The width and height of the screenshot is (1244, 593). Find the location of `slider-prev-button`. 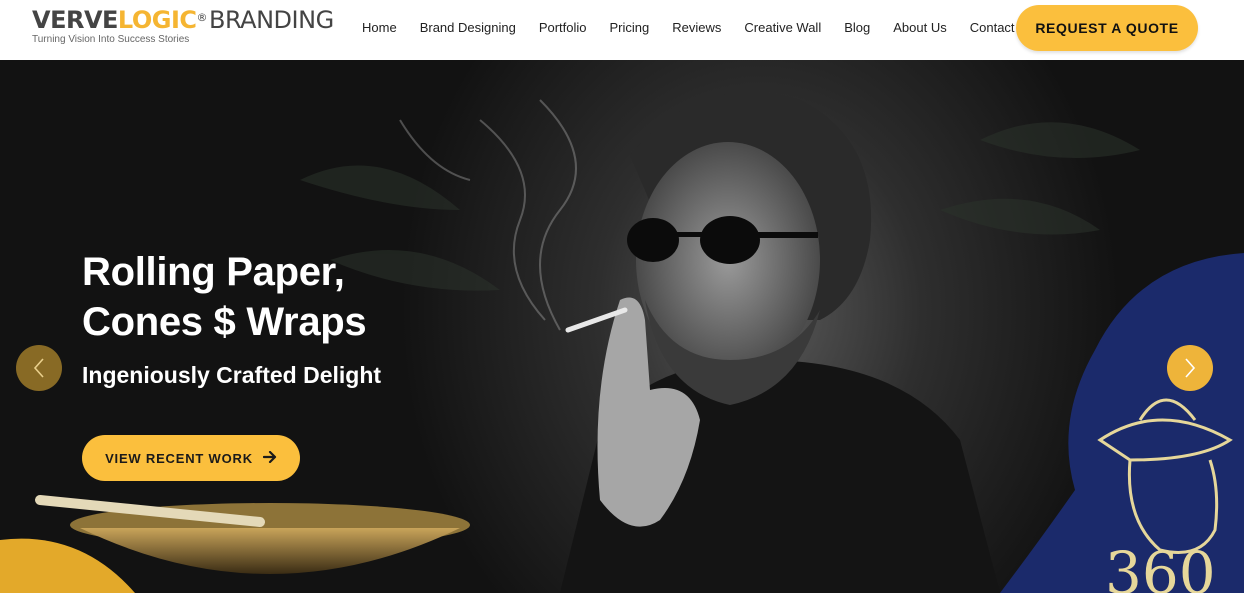

slider-prev-button is located at coordinates (39, 368).